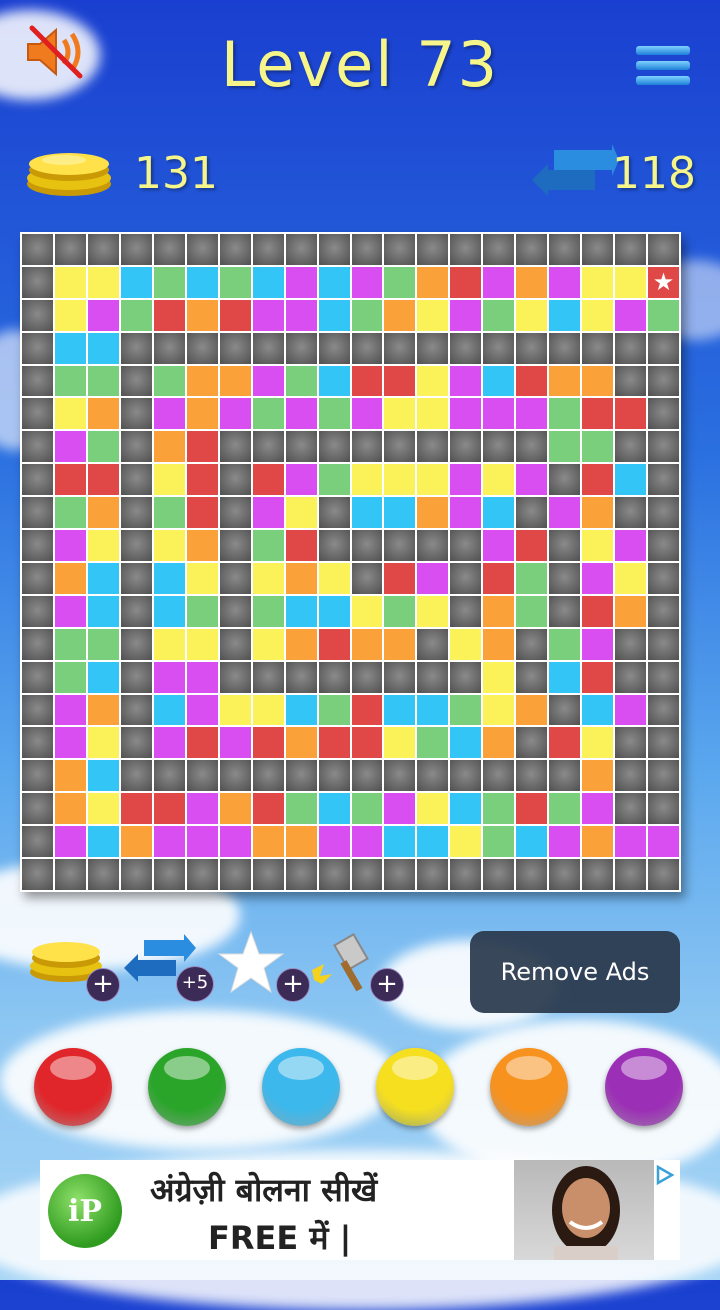 The image size is (720, 1310). What do you see at coordinates (529, 1087) in the screenshot?
I see `color-button-orange` at bounding box center [529, 1087].